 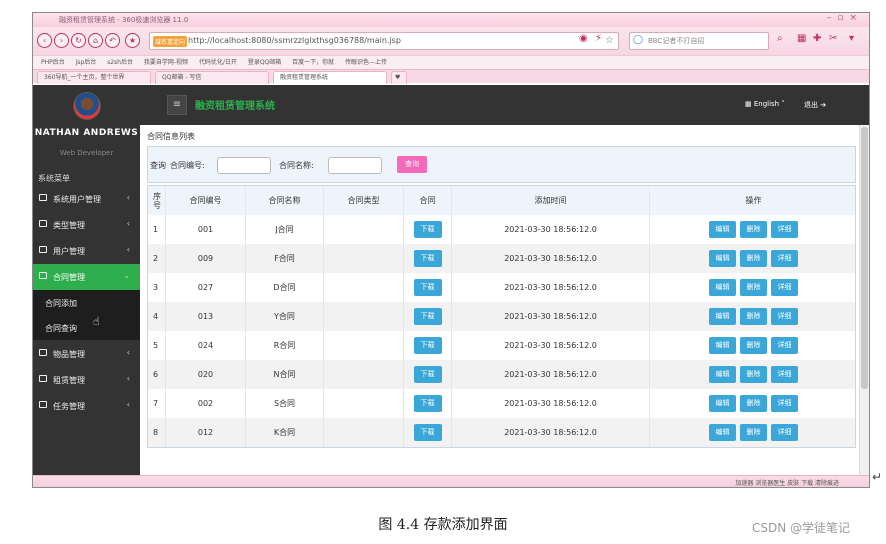 What do you see at coordinates (86, 62) in the screenshot?
I see `bookmark-item: jsp后台` at bounding box center [86, 62].